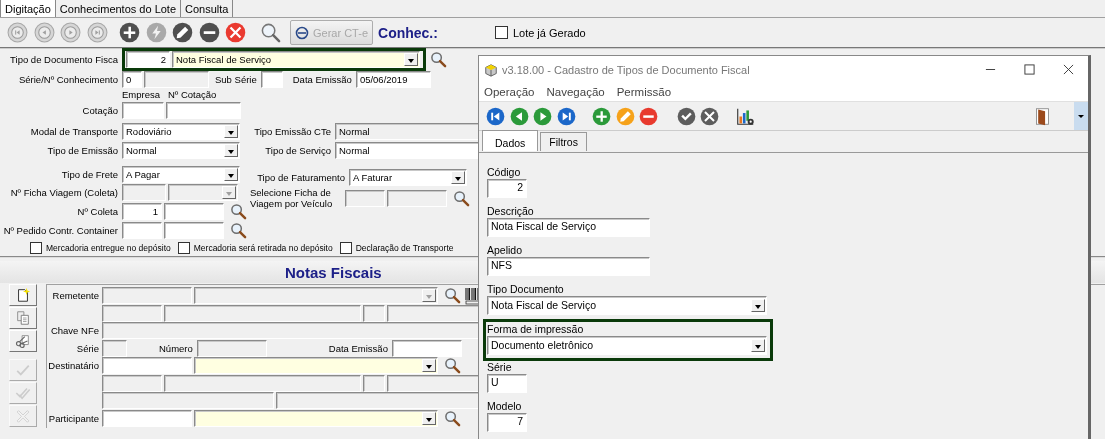 Image resolution: width=1105 pixels, height=439 pixels. What do you see at coordinates (1081, 116) in the screenshot?
I see `overflow-button` at bounding box center [1081, 116].